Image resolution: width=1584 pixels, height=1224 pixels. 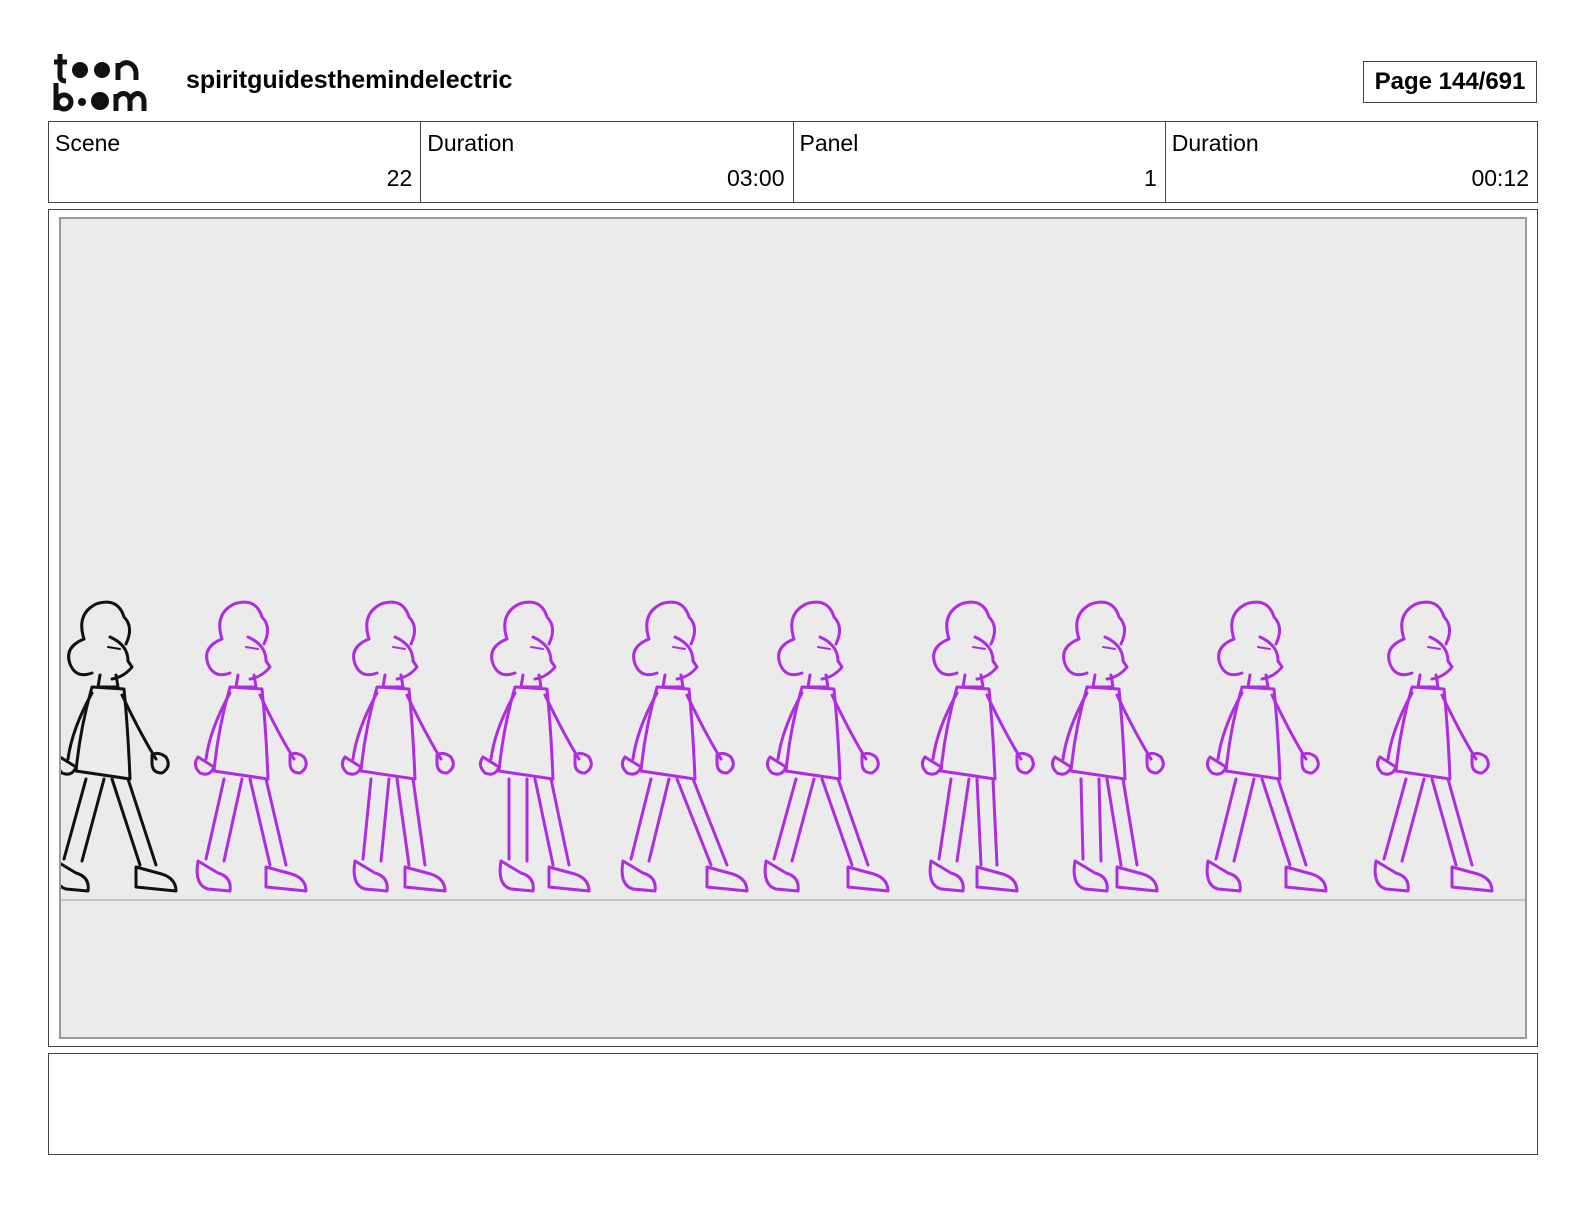 What do you see at coordinates (1215, 143) in the screenshot?
I see `panel-duration-label: Duration` at bounding box center [1215, 143].